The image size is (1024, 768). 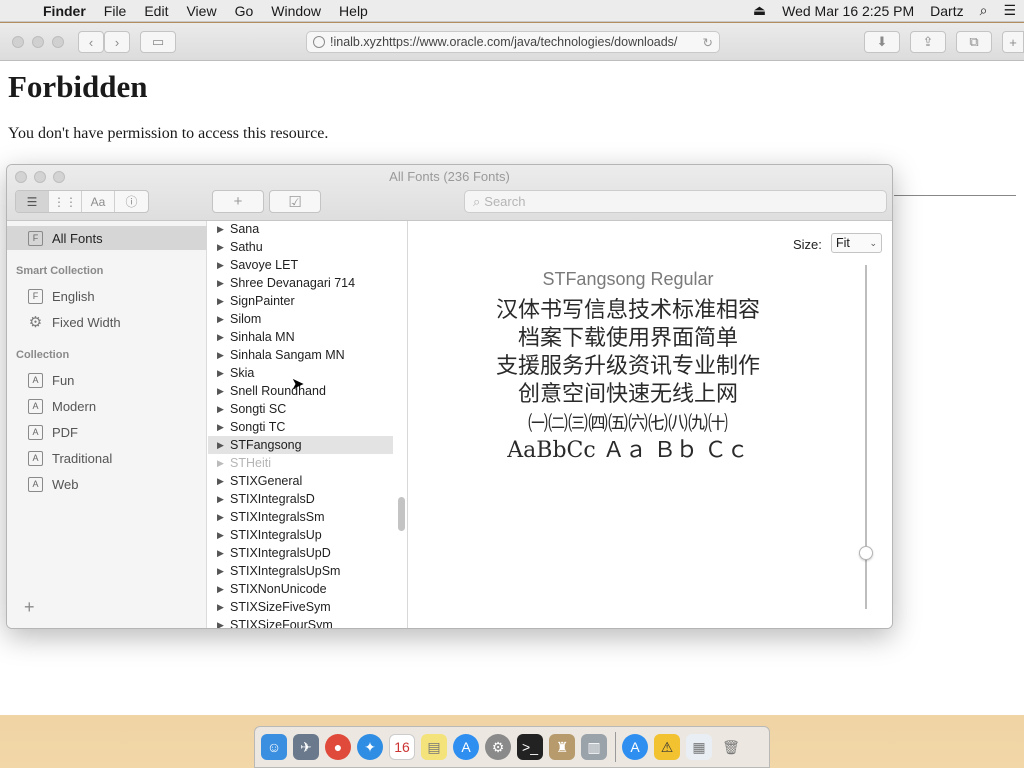 I want to click on finder-icon: ☺, so click(x=274, y=747).